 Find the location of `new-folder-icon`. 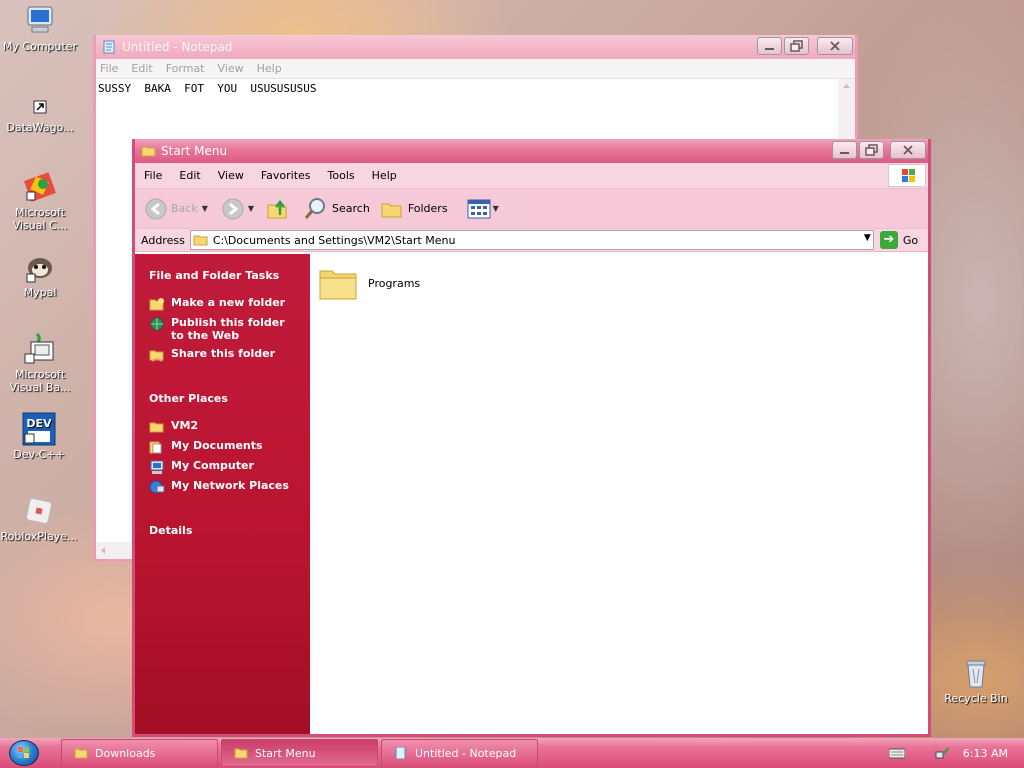

new-folder-icon is located at coordinates (156, 304).